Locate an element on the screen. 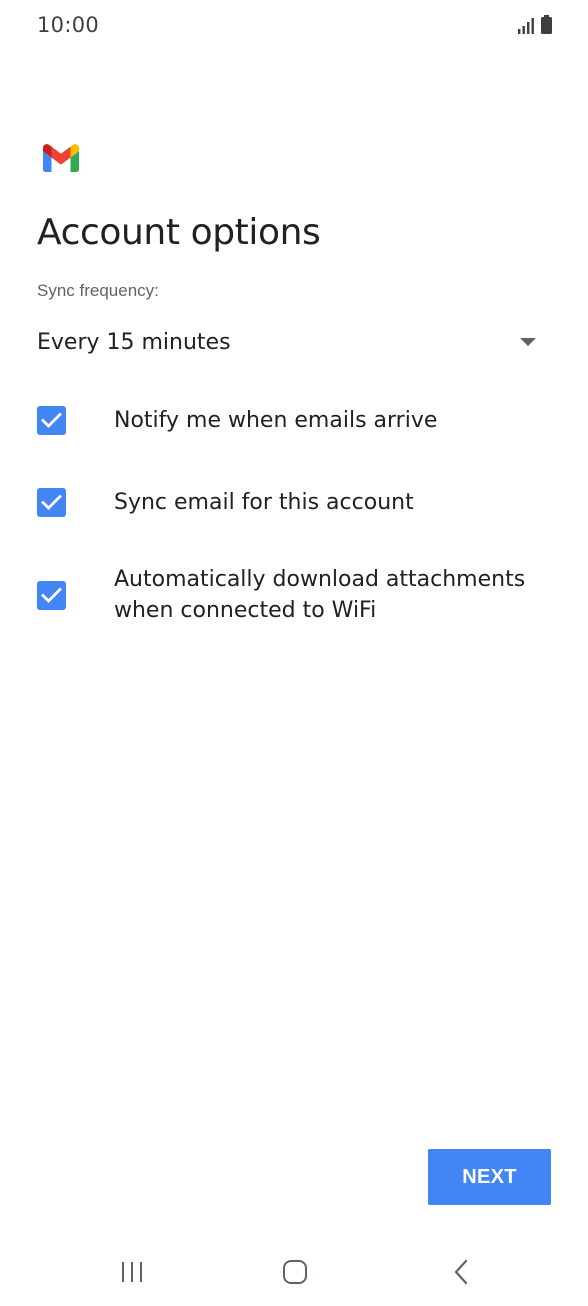 The width and height of the screenshot is (588, 1306). navigation-bar is located at coordinates (294, 1273).